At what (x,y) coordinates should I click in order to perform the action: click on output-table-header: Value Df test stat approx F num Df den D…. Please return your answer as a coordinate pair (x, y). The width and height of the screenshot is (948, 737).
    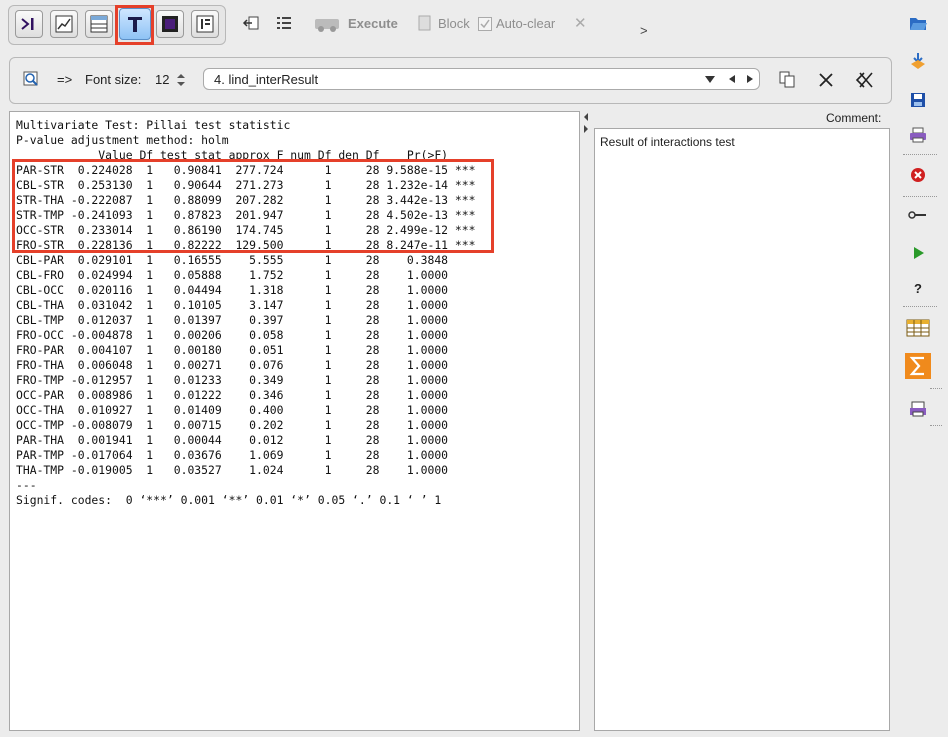
    Looking at the image, I should click on (246, 155).